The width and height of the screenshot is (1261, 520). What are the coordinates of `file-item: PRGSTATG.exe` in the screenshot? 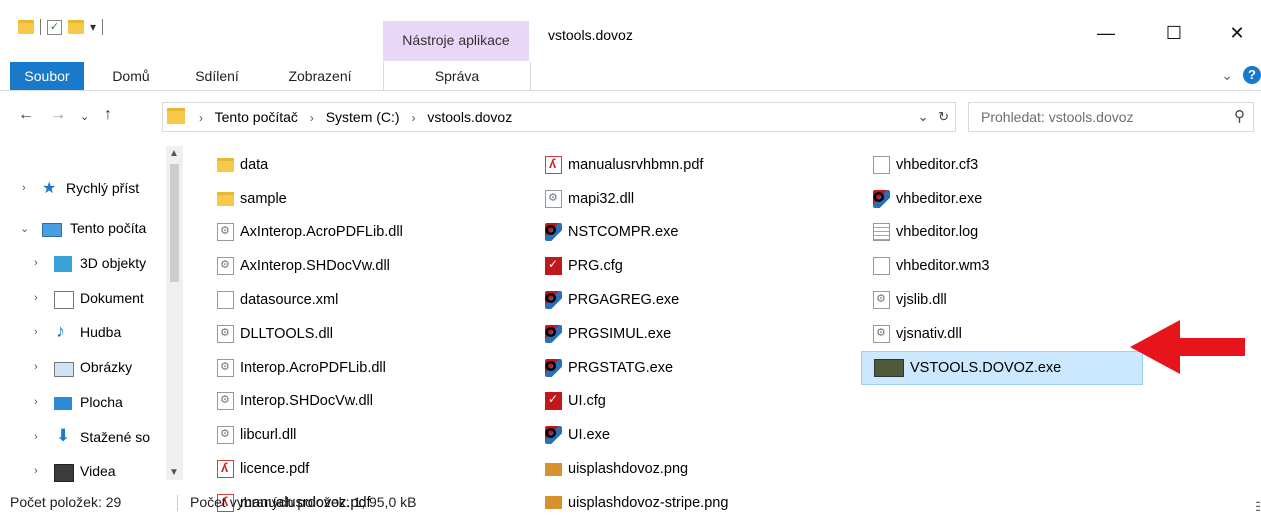 It's located at (693, 368).